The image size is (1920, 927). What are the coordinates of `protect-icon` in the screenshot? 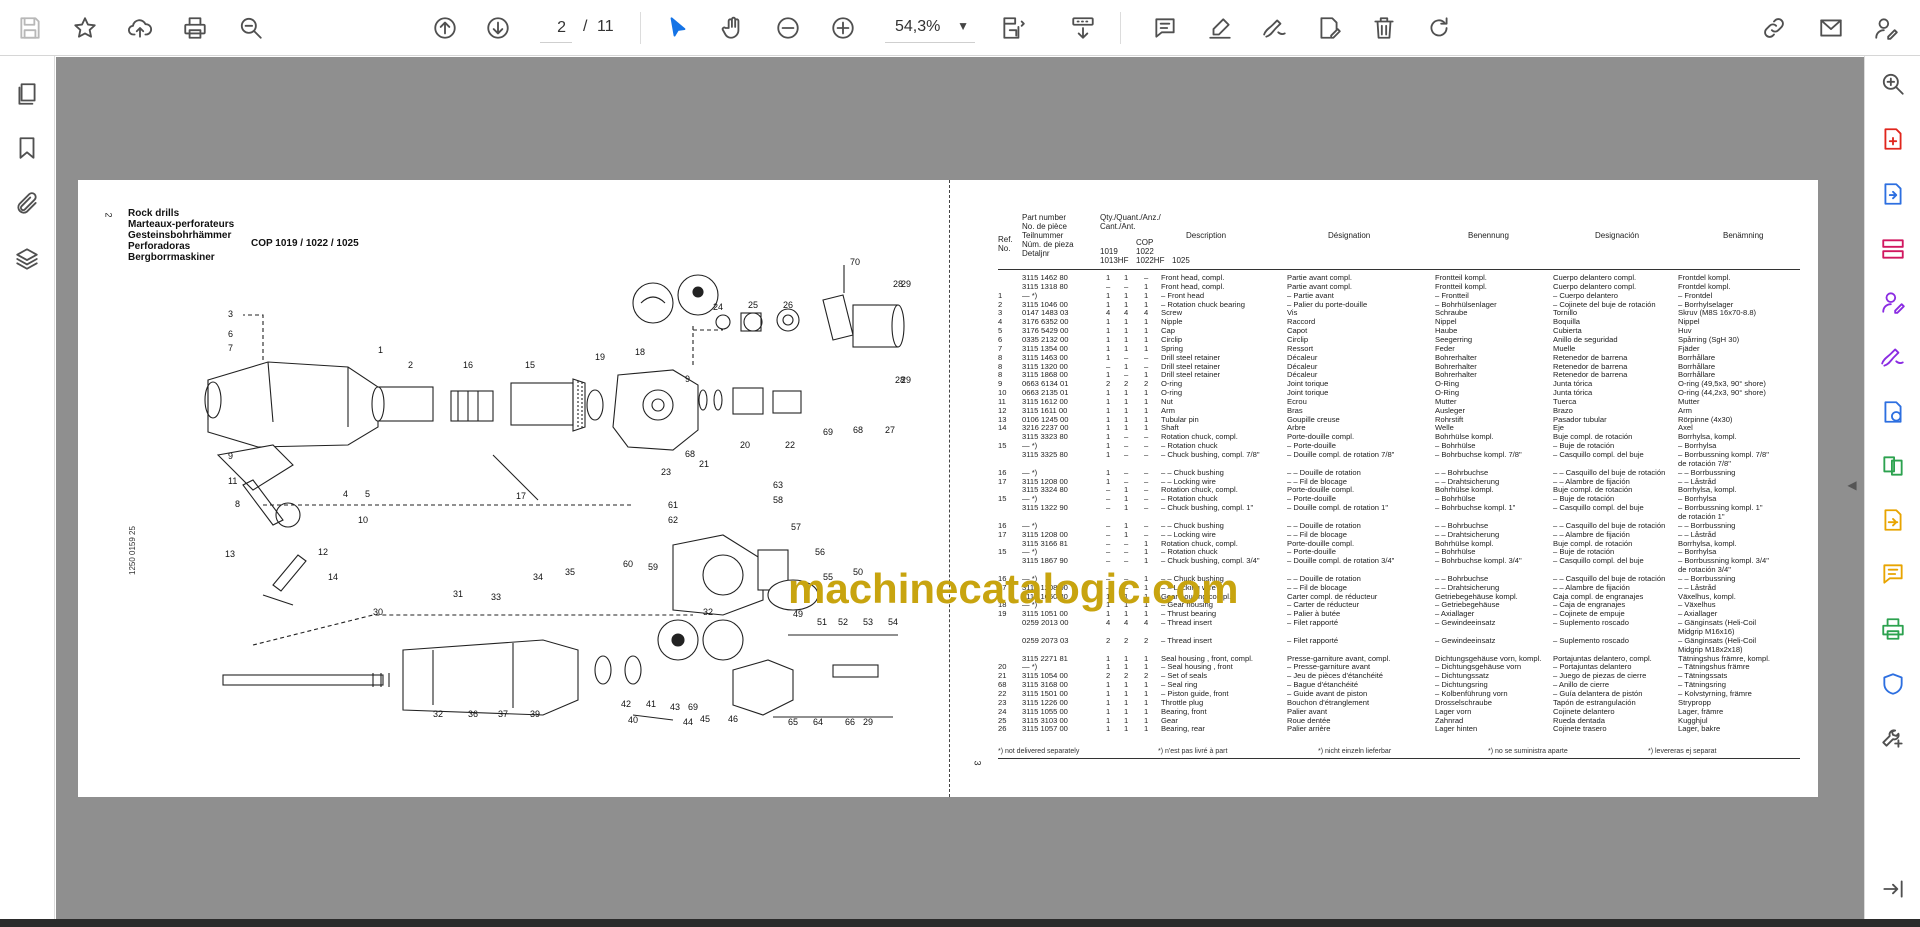 It's located at (1893, 684).